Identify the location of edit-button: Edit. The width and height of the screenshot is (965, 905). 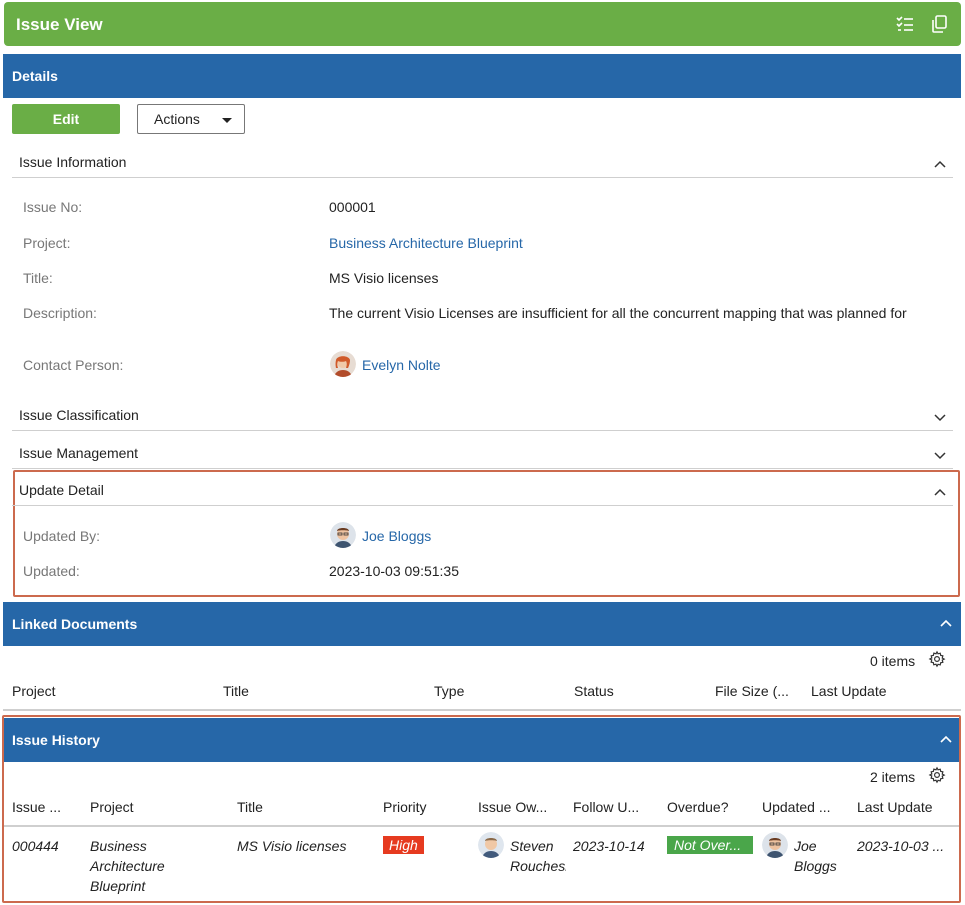
(66, 119).